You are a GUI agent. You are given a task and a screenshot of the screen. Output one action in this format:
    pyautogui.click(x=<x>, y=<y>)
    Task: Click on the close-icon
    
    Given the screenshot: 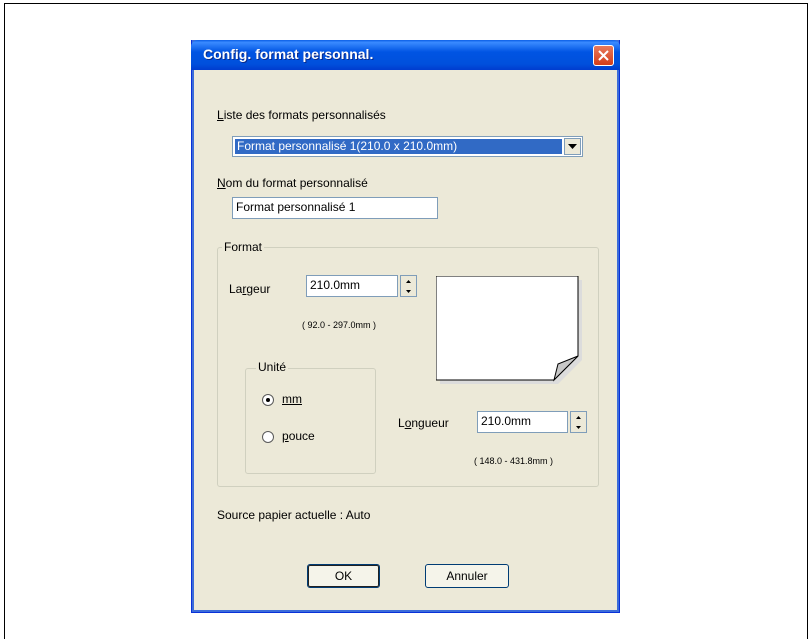 What is the action you would take?
    pyautogui.click(x=603, y=55)
    